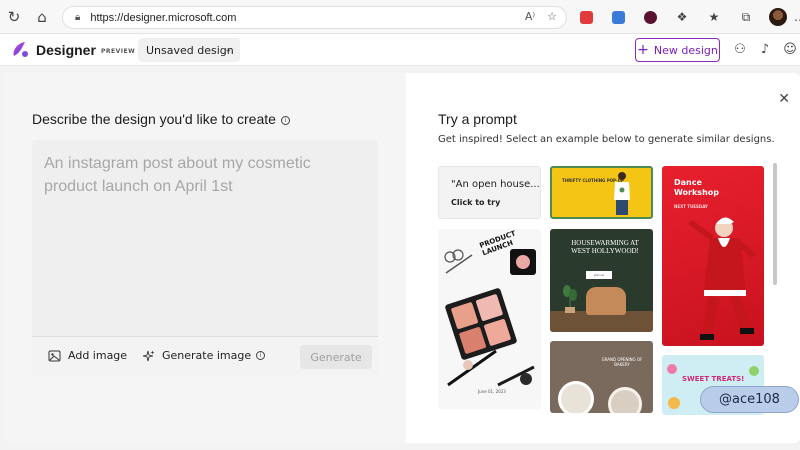 The height and width of the screenshot is (450, 800). I want to click on prompt-tile-dance: Dance Workshop NEXT TUESDAY, so click(713, 256).